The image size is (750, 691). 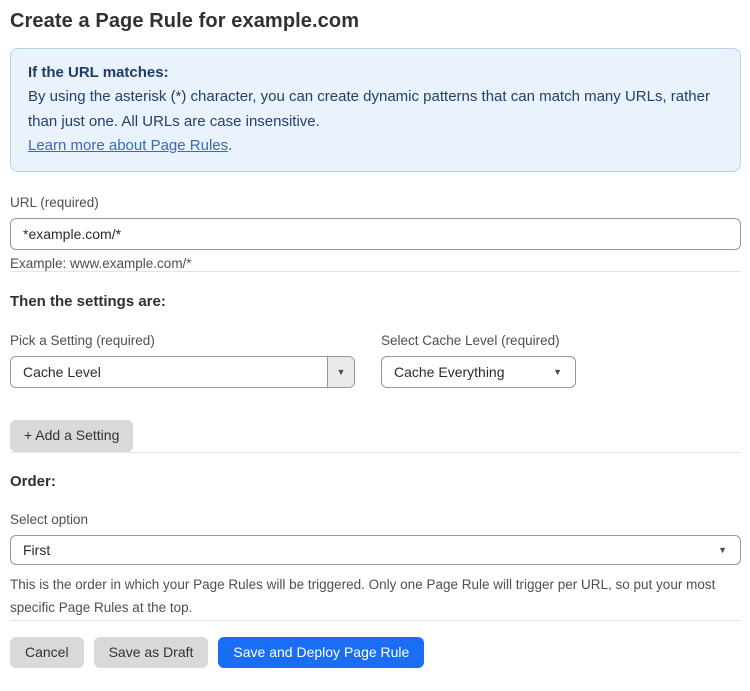 What do you see at coordinates (47, 652) in the screenshot?
I see `cancel-button: Cancel` at bounding box center [47, 652].